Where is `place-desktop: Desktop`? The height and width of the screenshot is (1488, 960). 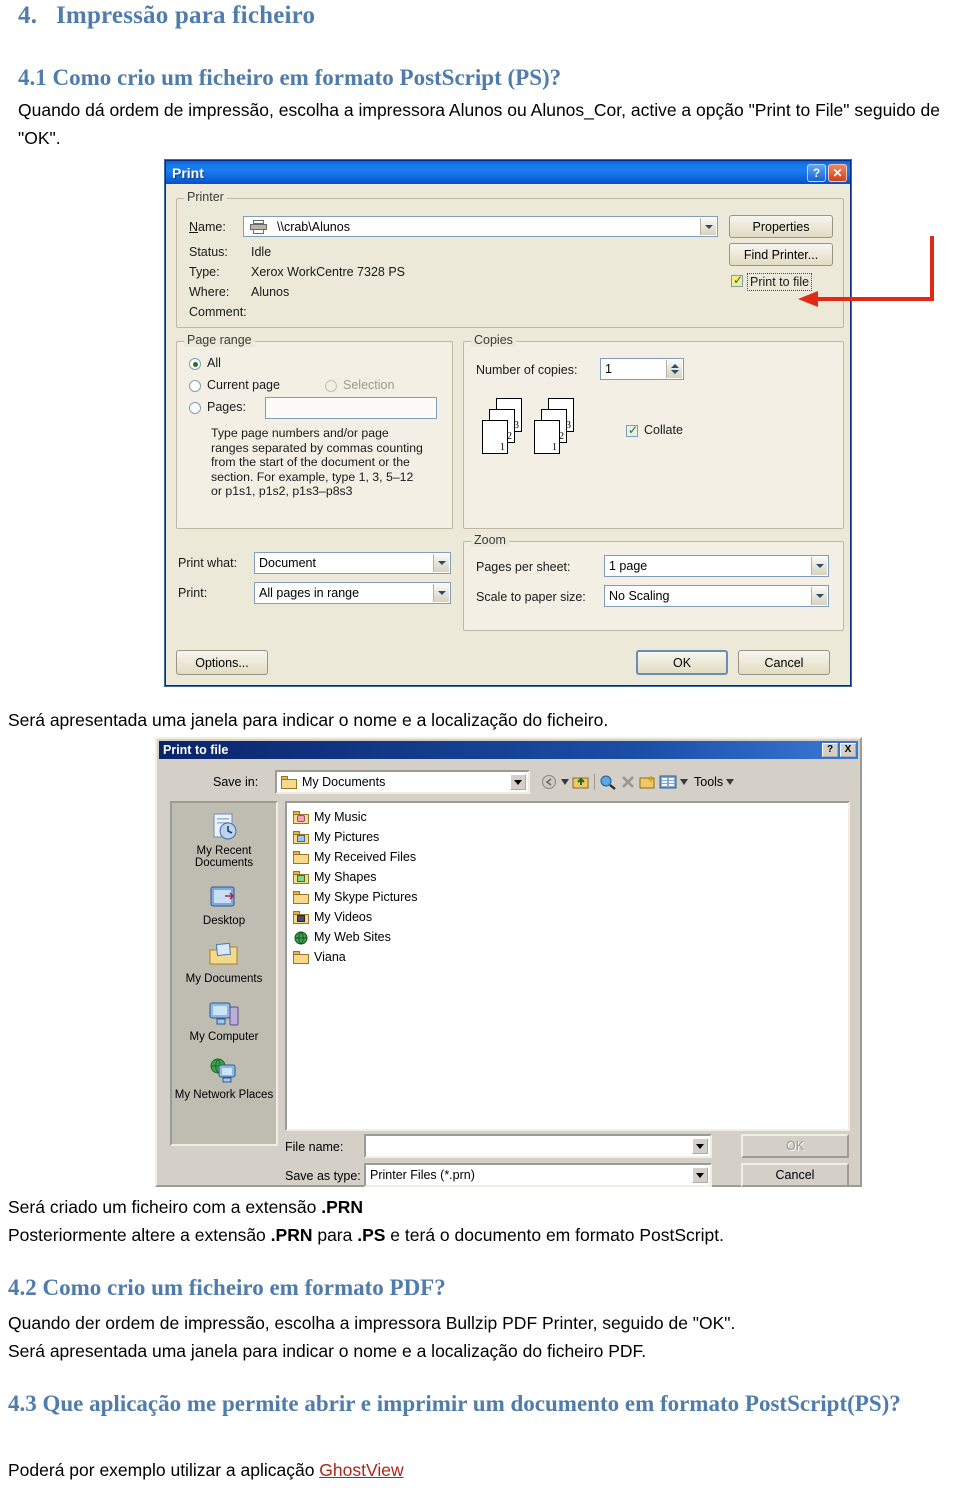
place-desktop: Desktop is located at coordinates (224, 905).